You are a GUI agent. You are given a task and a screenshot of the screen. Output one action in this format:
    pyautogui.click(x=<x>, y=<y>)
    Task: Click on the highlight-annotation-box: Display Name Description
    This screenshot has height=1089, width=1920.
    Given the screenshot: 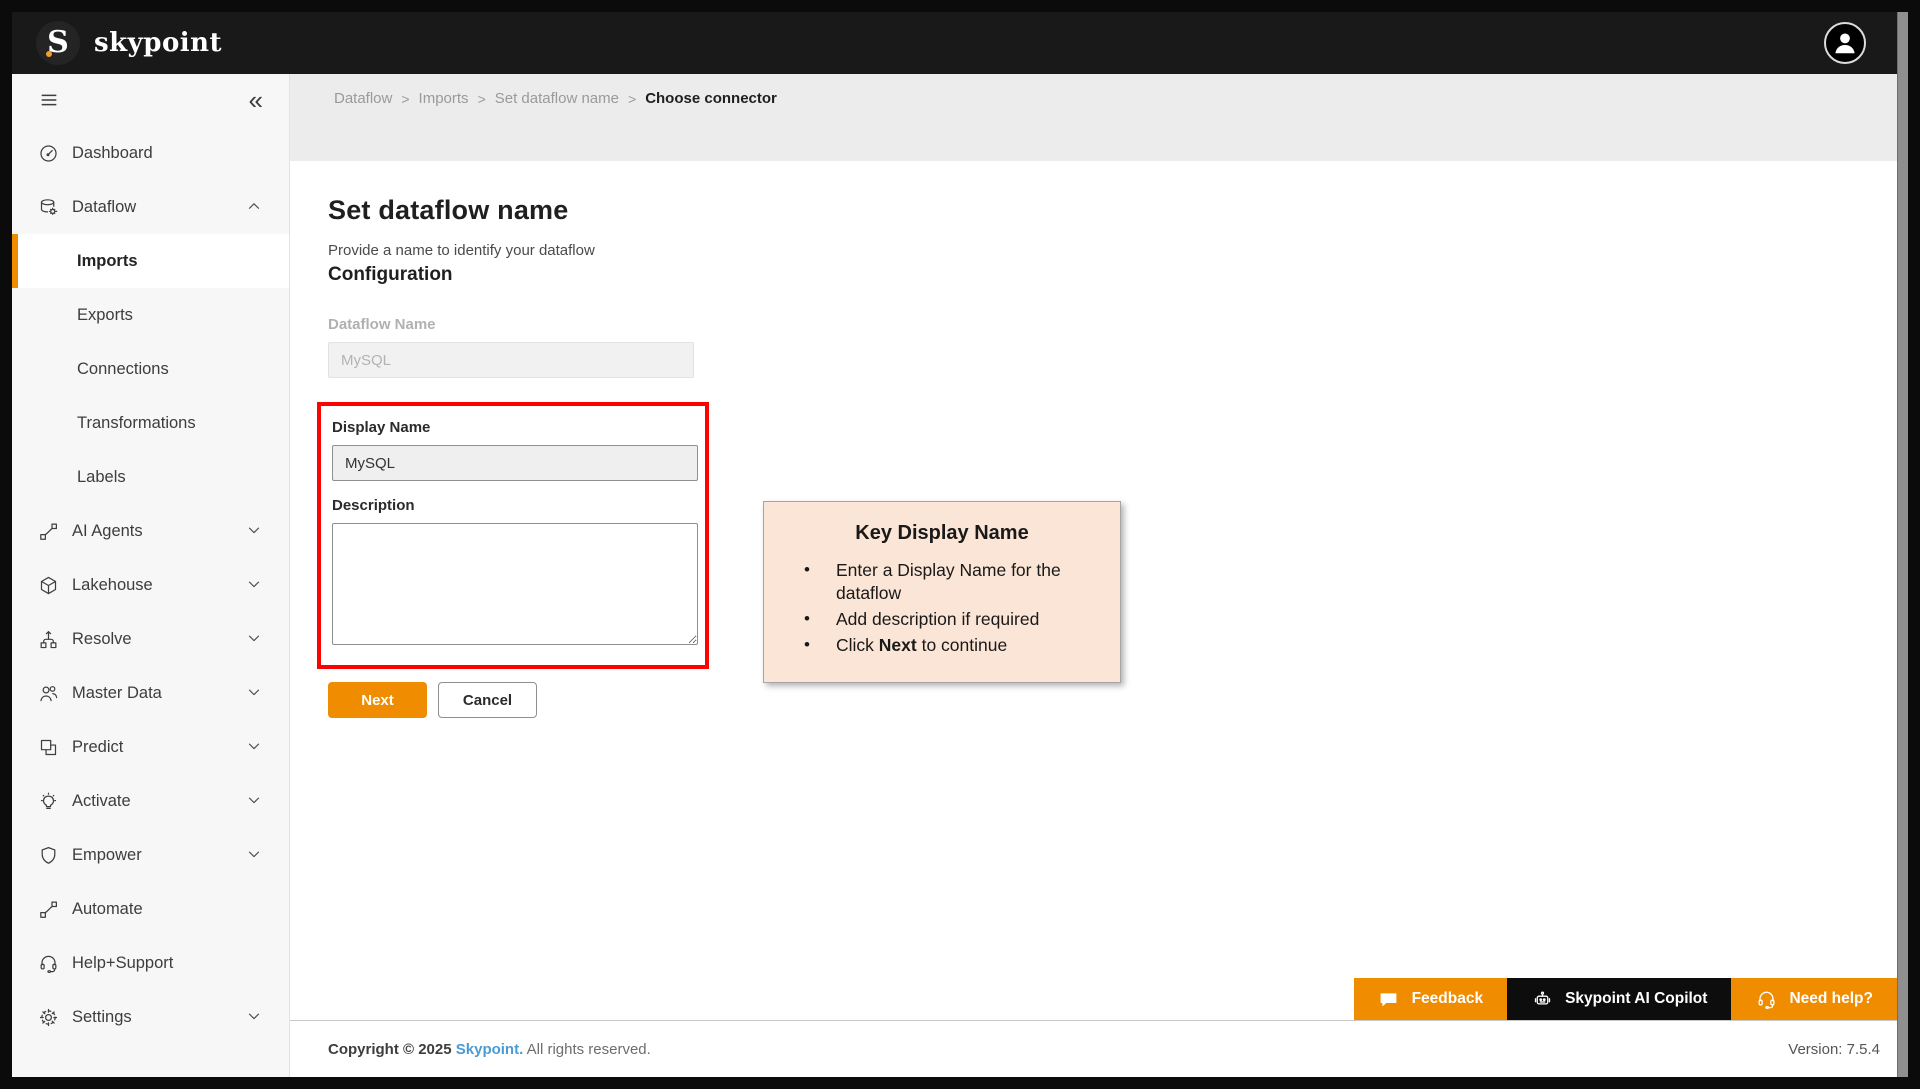 What is the action you would take?
    pyautogui.click(x=513, y=535)
    